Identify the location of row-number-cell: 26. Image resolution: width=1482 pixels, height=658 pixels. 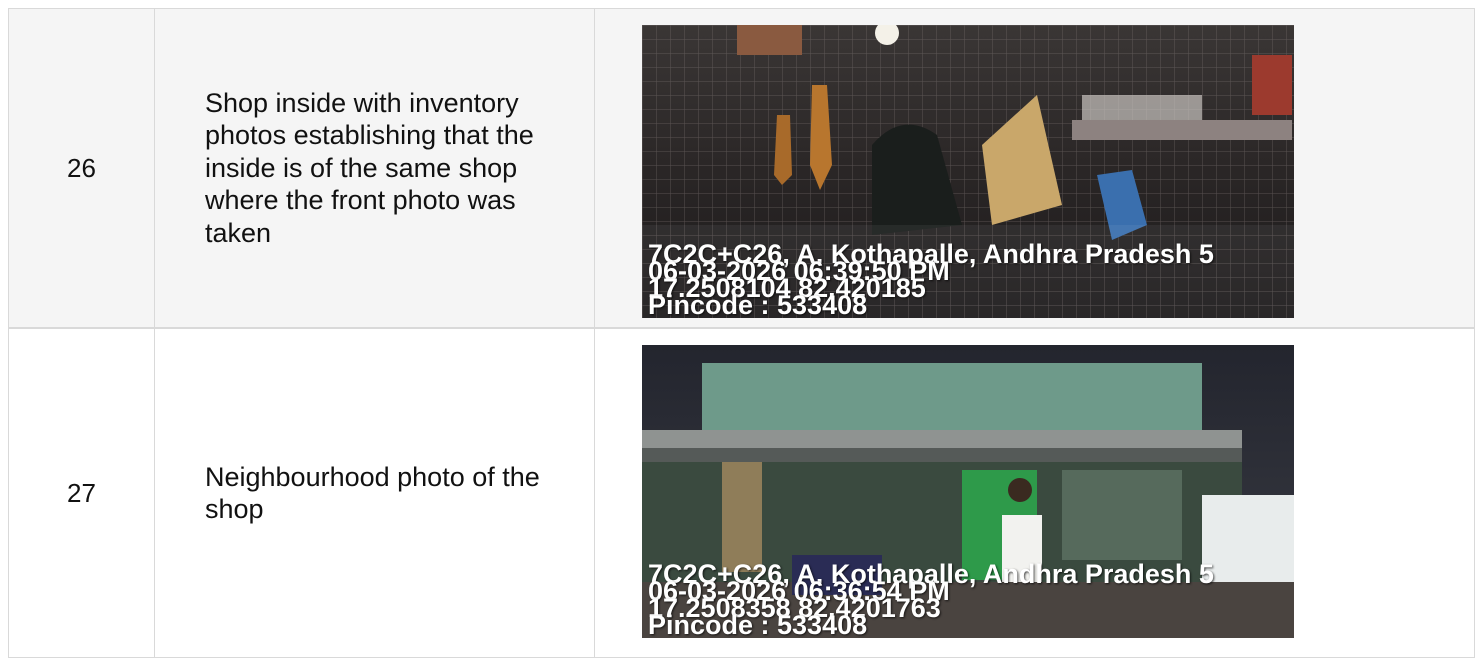
(81, 168).